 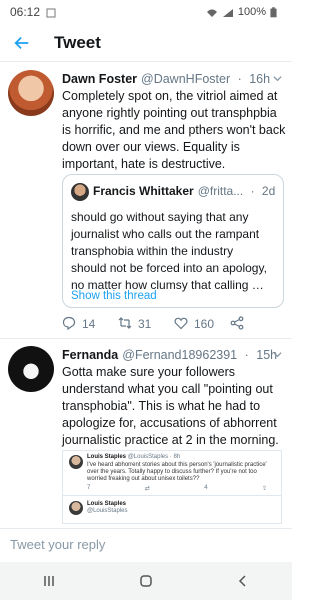 What do you see at coordinates (169, 423) in the screenshot?
I see `tweet-line: apologize for, accusations of abhorrent` at bounding box center [169, 423].